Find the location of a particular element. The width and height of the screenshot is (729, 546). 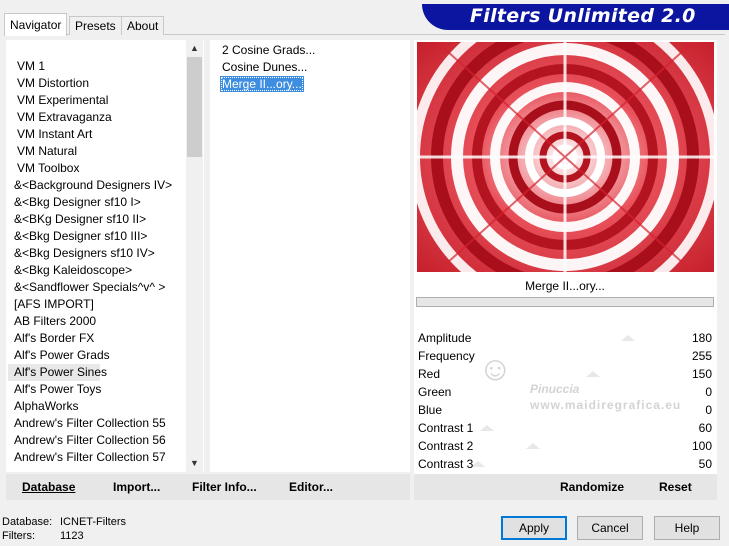

param-value: 150 is located at coordinates (701, 374).